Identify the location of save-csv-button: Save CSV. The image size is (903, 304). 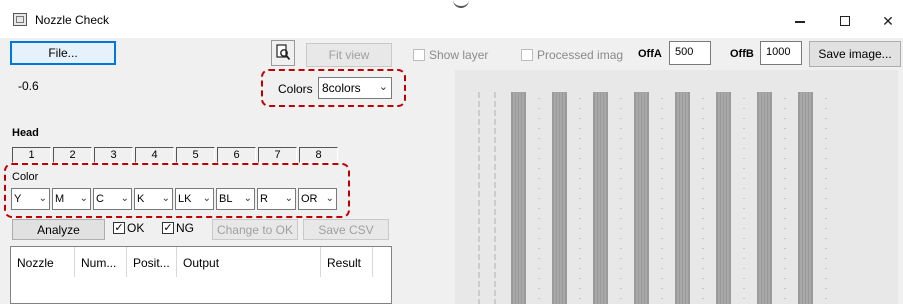
(346, 229).